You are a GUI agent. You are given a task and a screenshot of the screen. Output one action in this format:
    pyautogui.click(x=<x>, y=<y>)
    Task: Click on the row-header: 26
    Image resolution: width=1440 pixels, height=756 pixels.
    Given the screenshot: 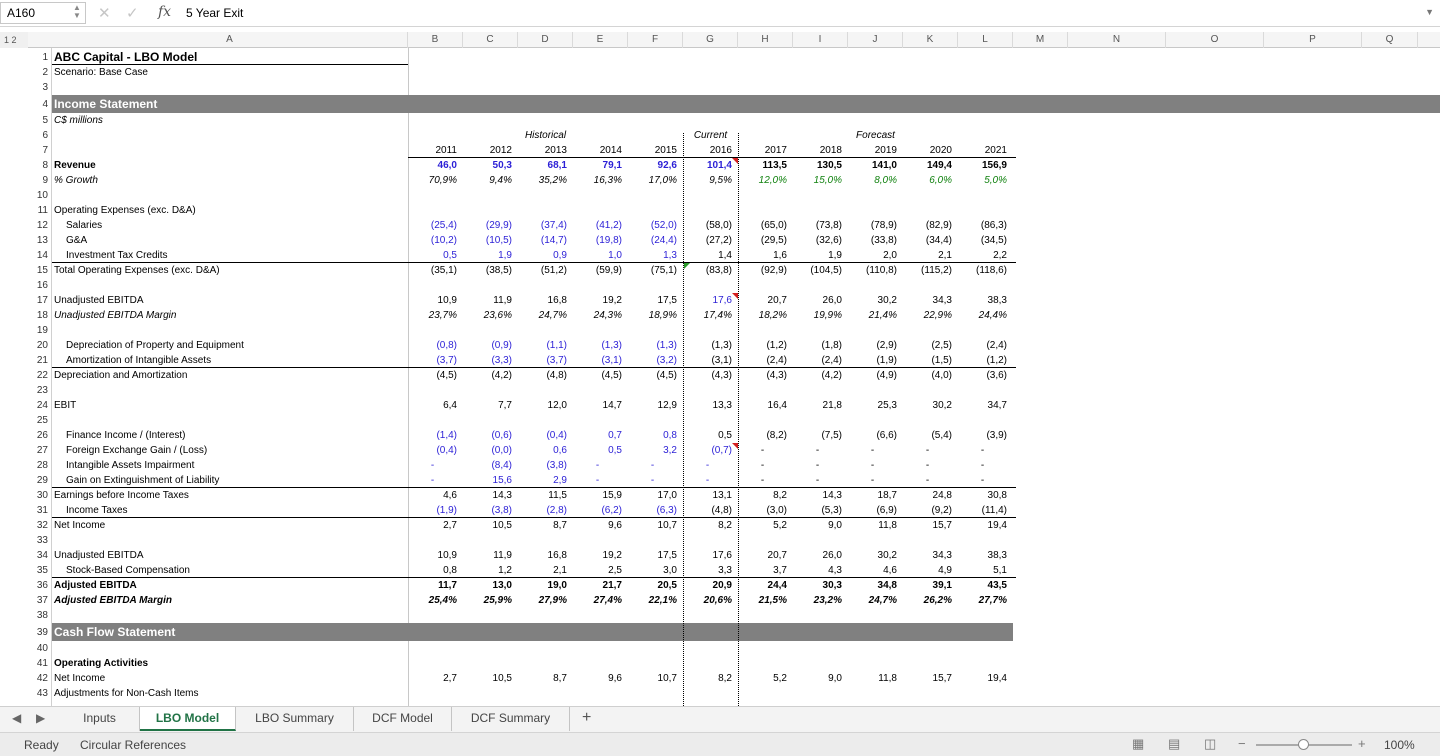 What is the action you would take?
    pyautogui.click(x=24, y=435)
    